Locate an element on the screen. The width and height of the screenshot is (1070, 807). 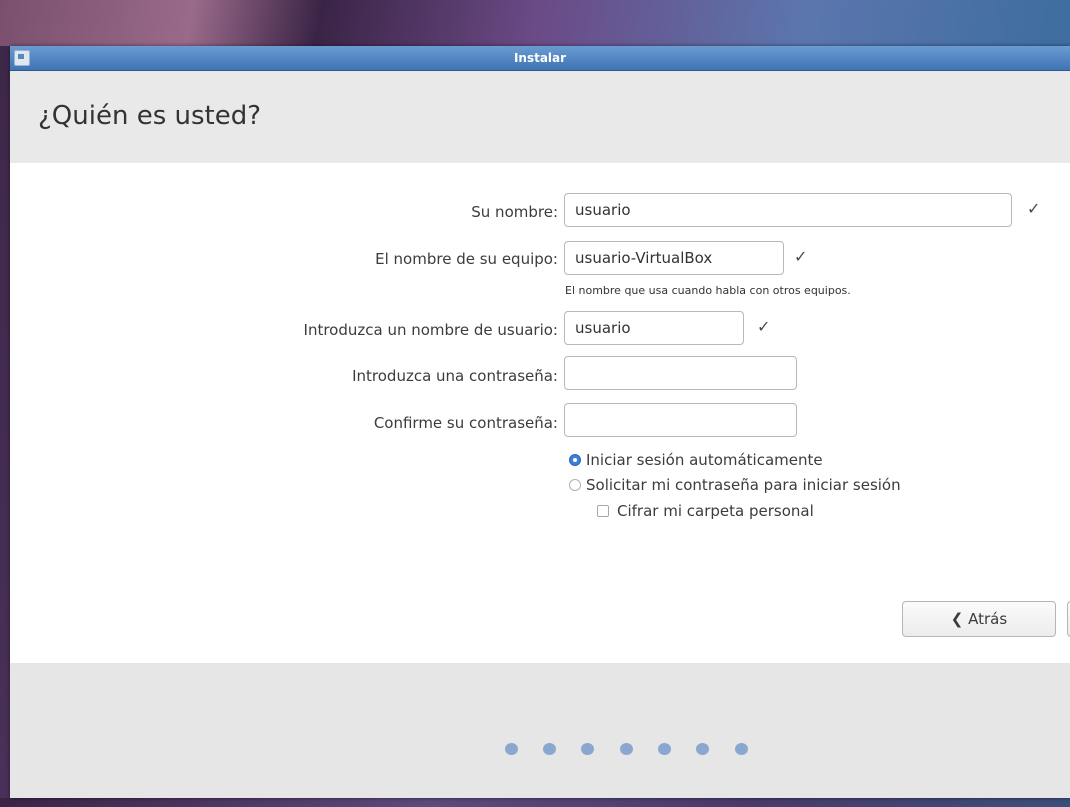
desktop-wallpaper is located at coordinates (535, 23).